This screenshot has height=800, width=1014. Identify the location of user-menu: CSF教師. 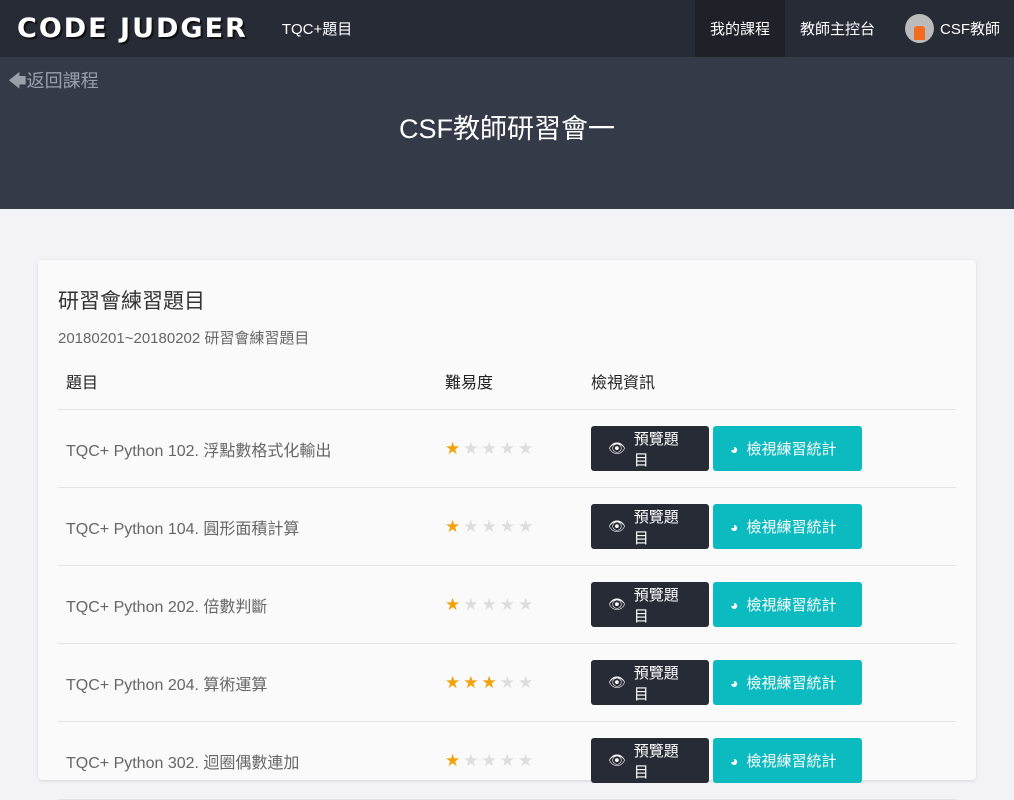
(952, 28).